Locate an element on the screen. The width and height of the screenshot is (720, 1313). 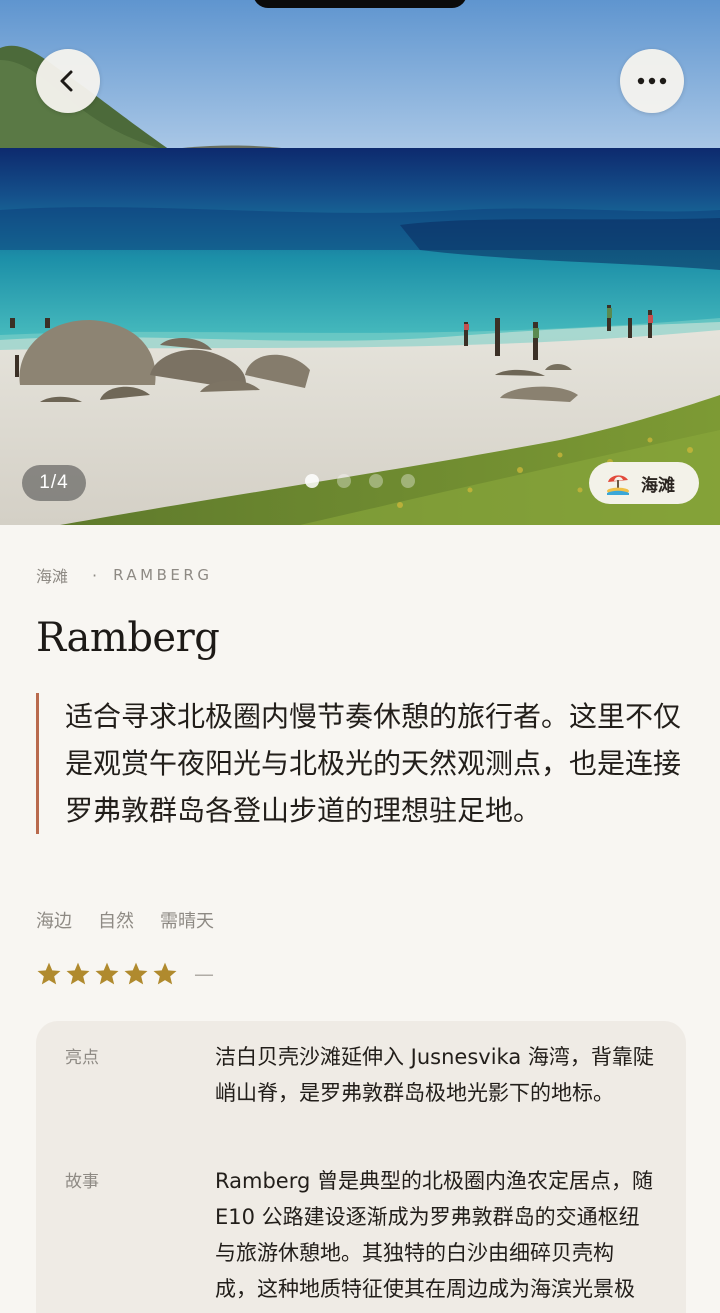
photo-counter: 1/4 is located at coordinates (54, 483).